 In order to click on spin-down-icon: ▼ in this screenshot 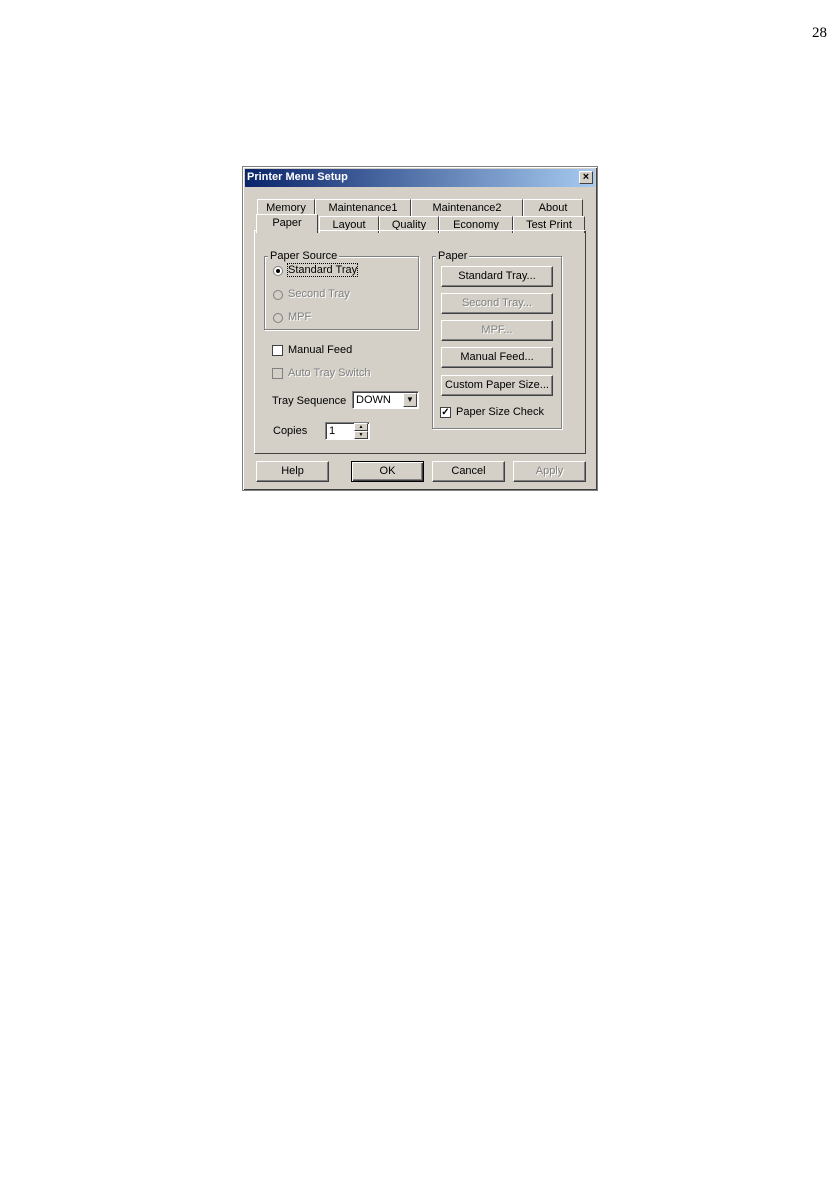, I will do `click(361, 435)`.